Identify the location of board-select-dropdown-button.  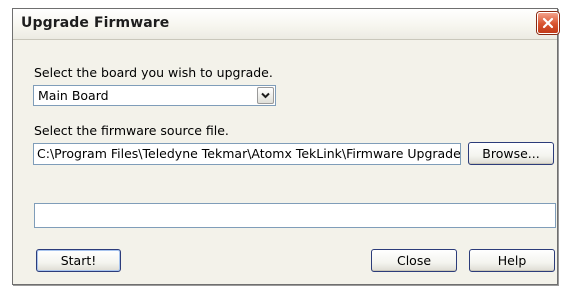
(265, 95).